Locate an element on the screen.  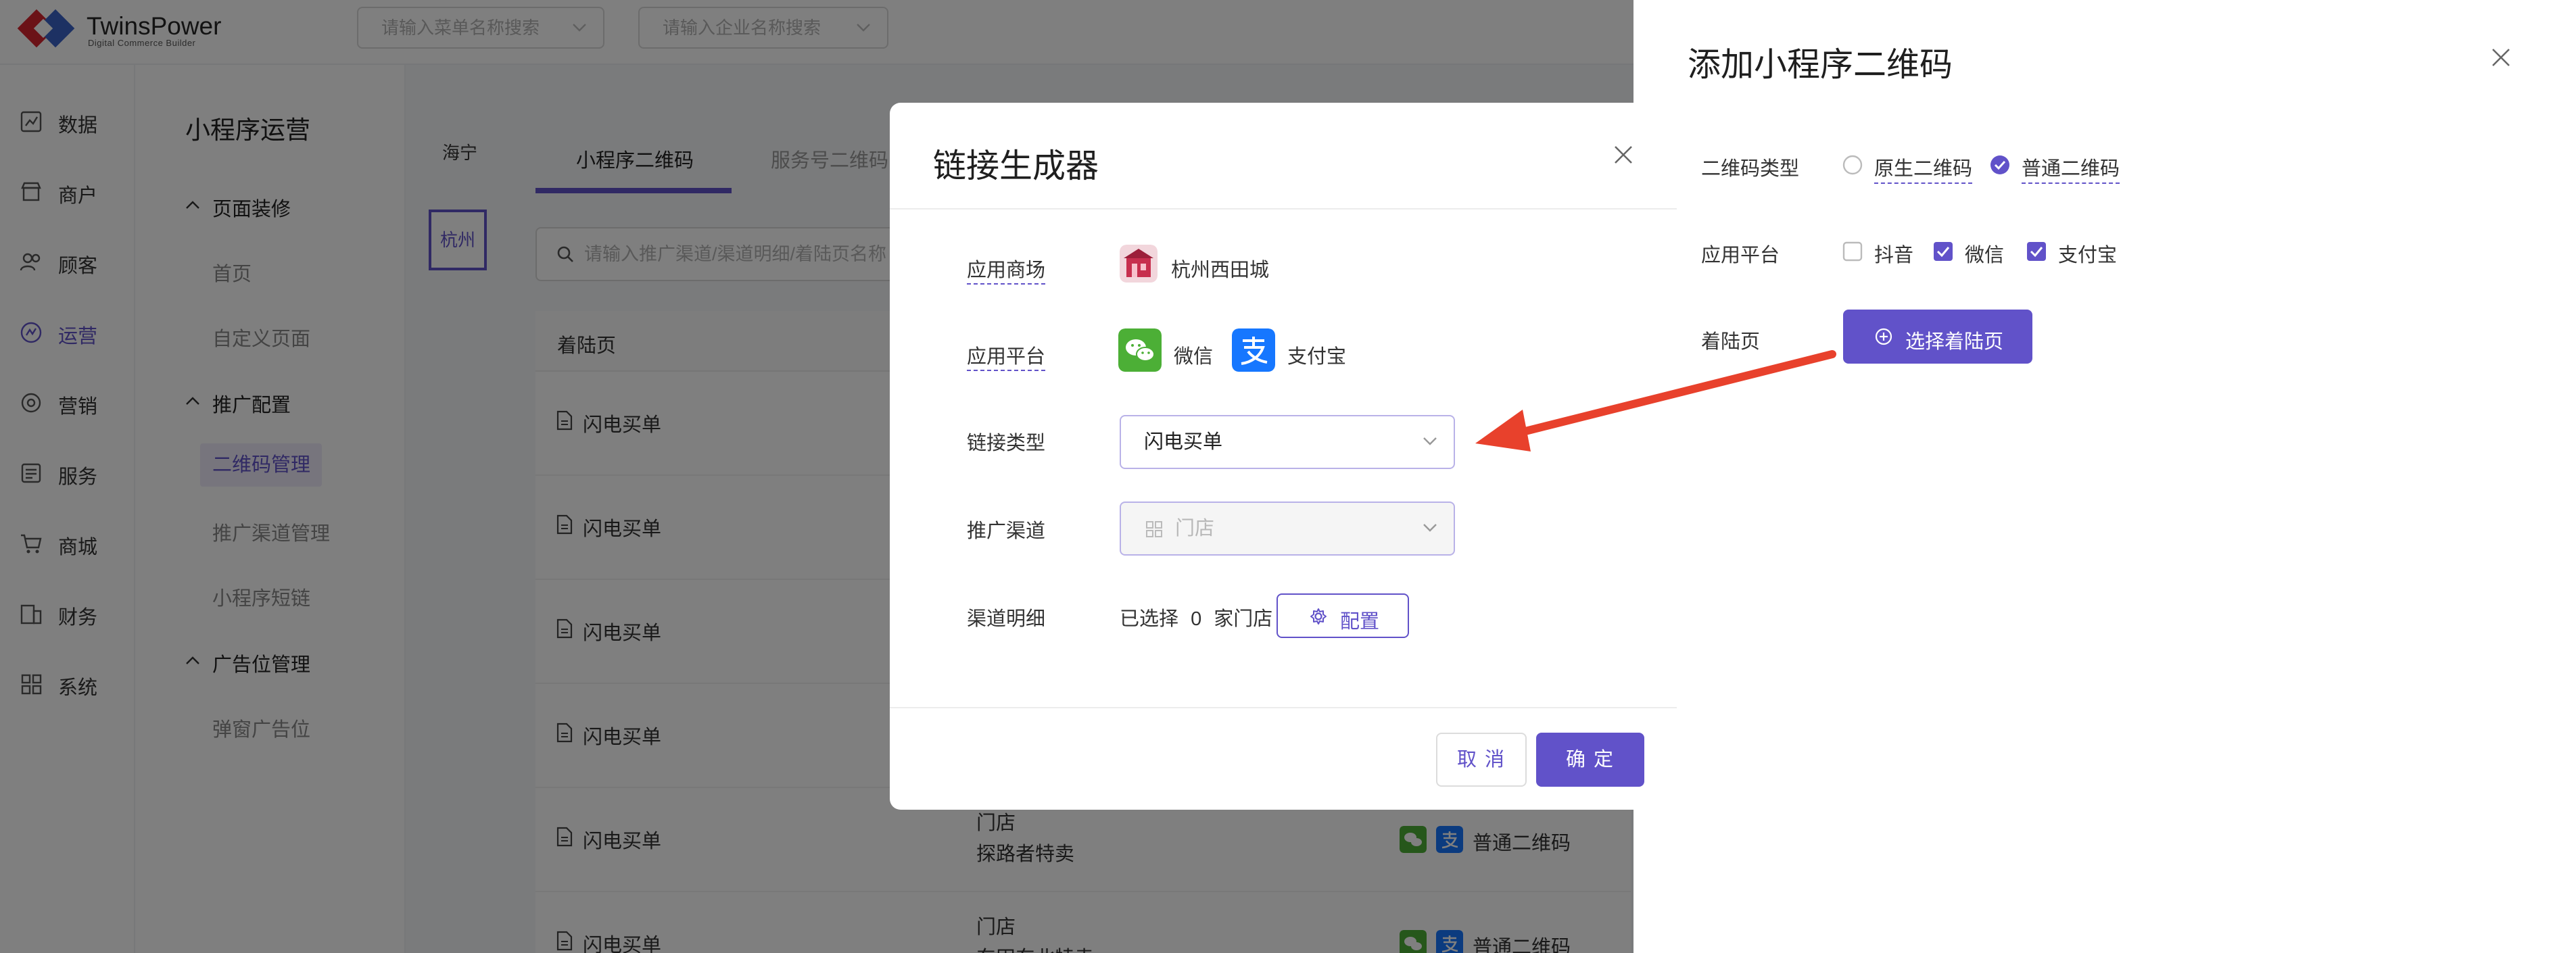
grid-icon is located at coordinates (1154, 529).